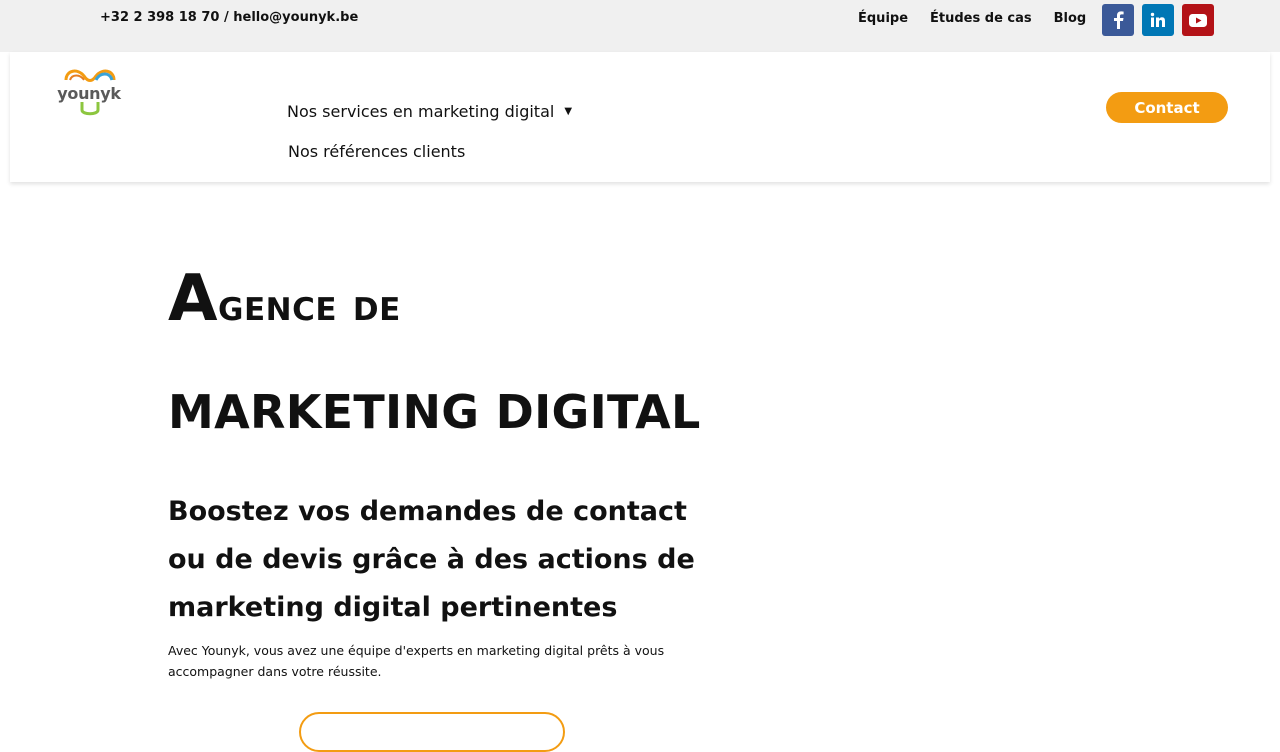 This screenshot has height=752, width=1280. I want to click on contact-info: +32 2 398 18 70 / hello@younyk.be, so click(229, 17).